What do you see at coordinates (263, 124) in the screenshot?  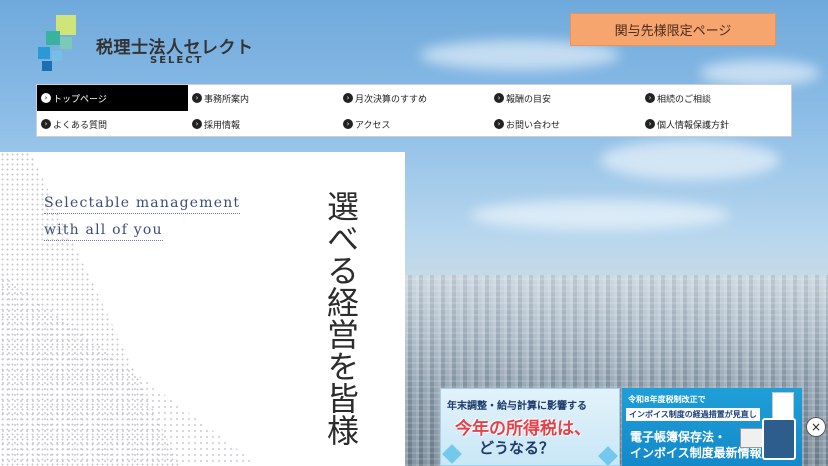 I see `nav-item-recruit: › 採用情報` at bounding box center [263, 124].